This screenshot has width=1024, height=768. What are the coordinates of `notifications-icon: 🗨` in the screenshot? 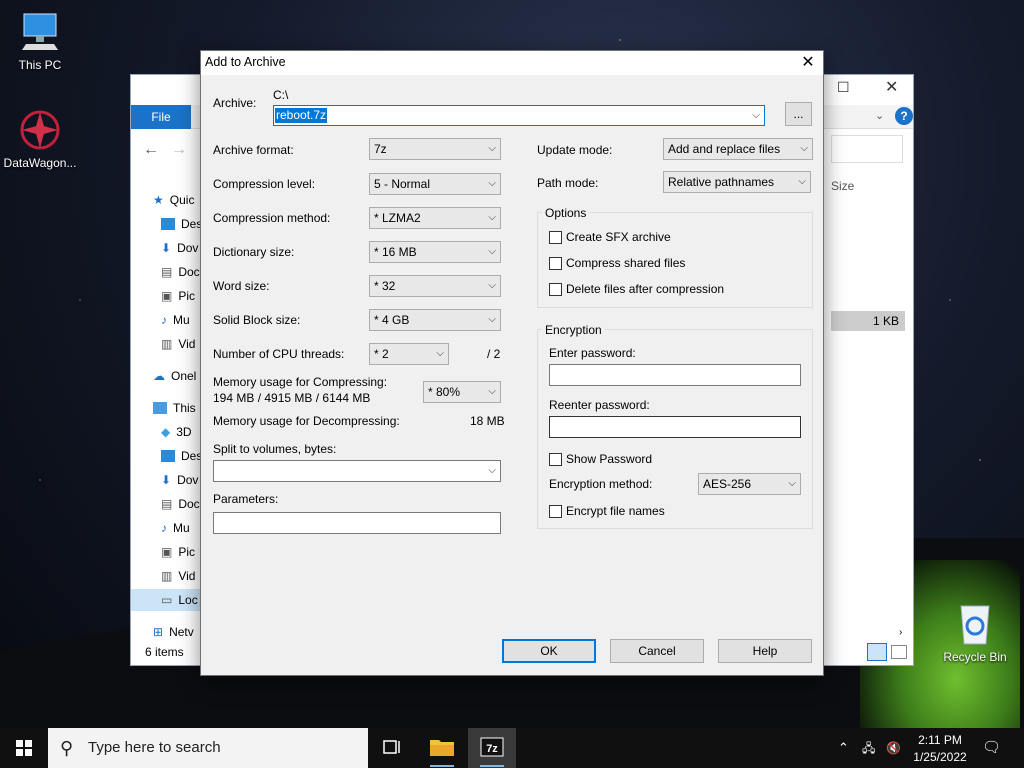 It's located at (991, 748).